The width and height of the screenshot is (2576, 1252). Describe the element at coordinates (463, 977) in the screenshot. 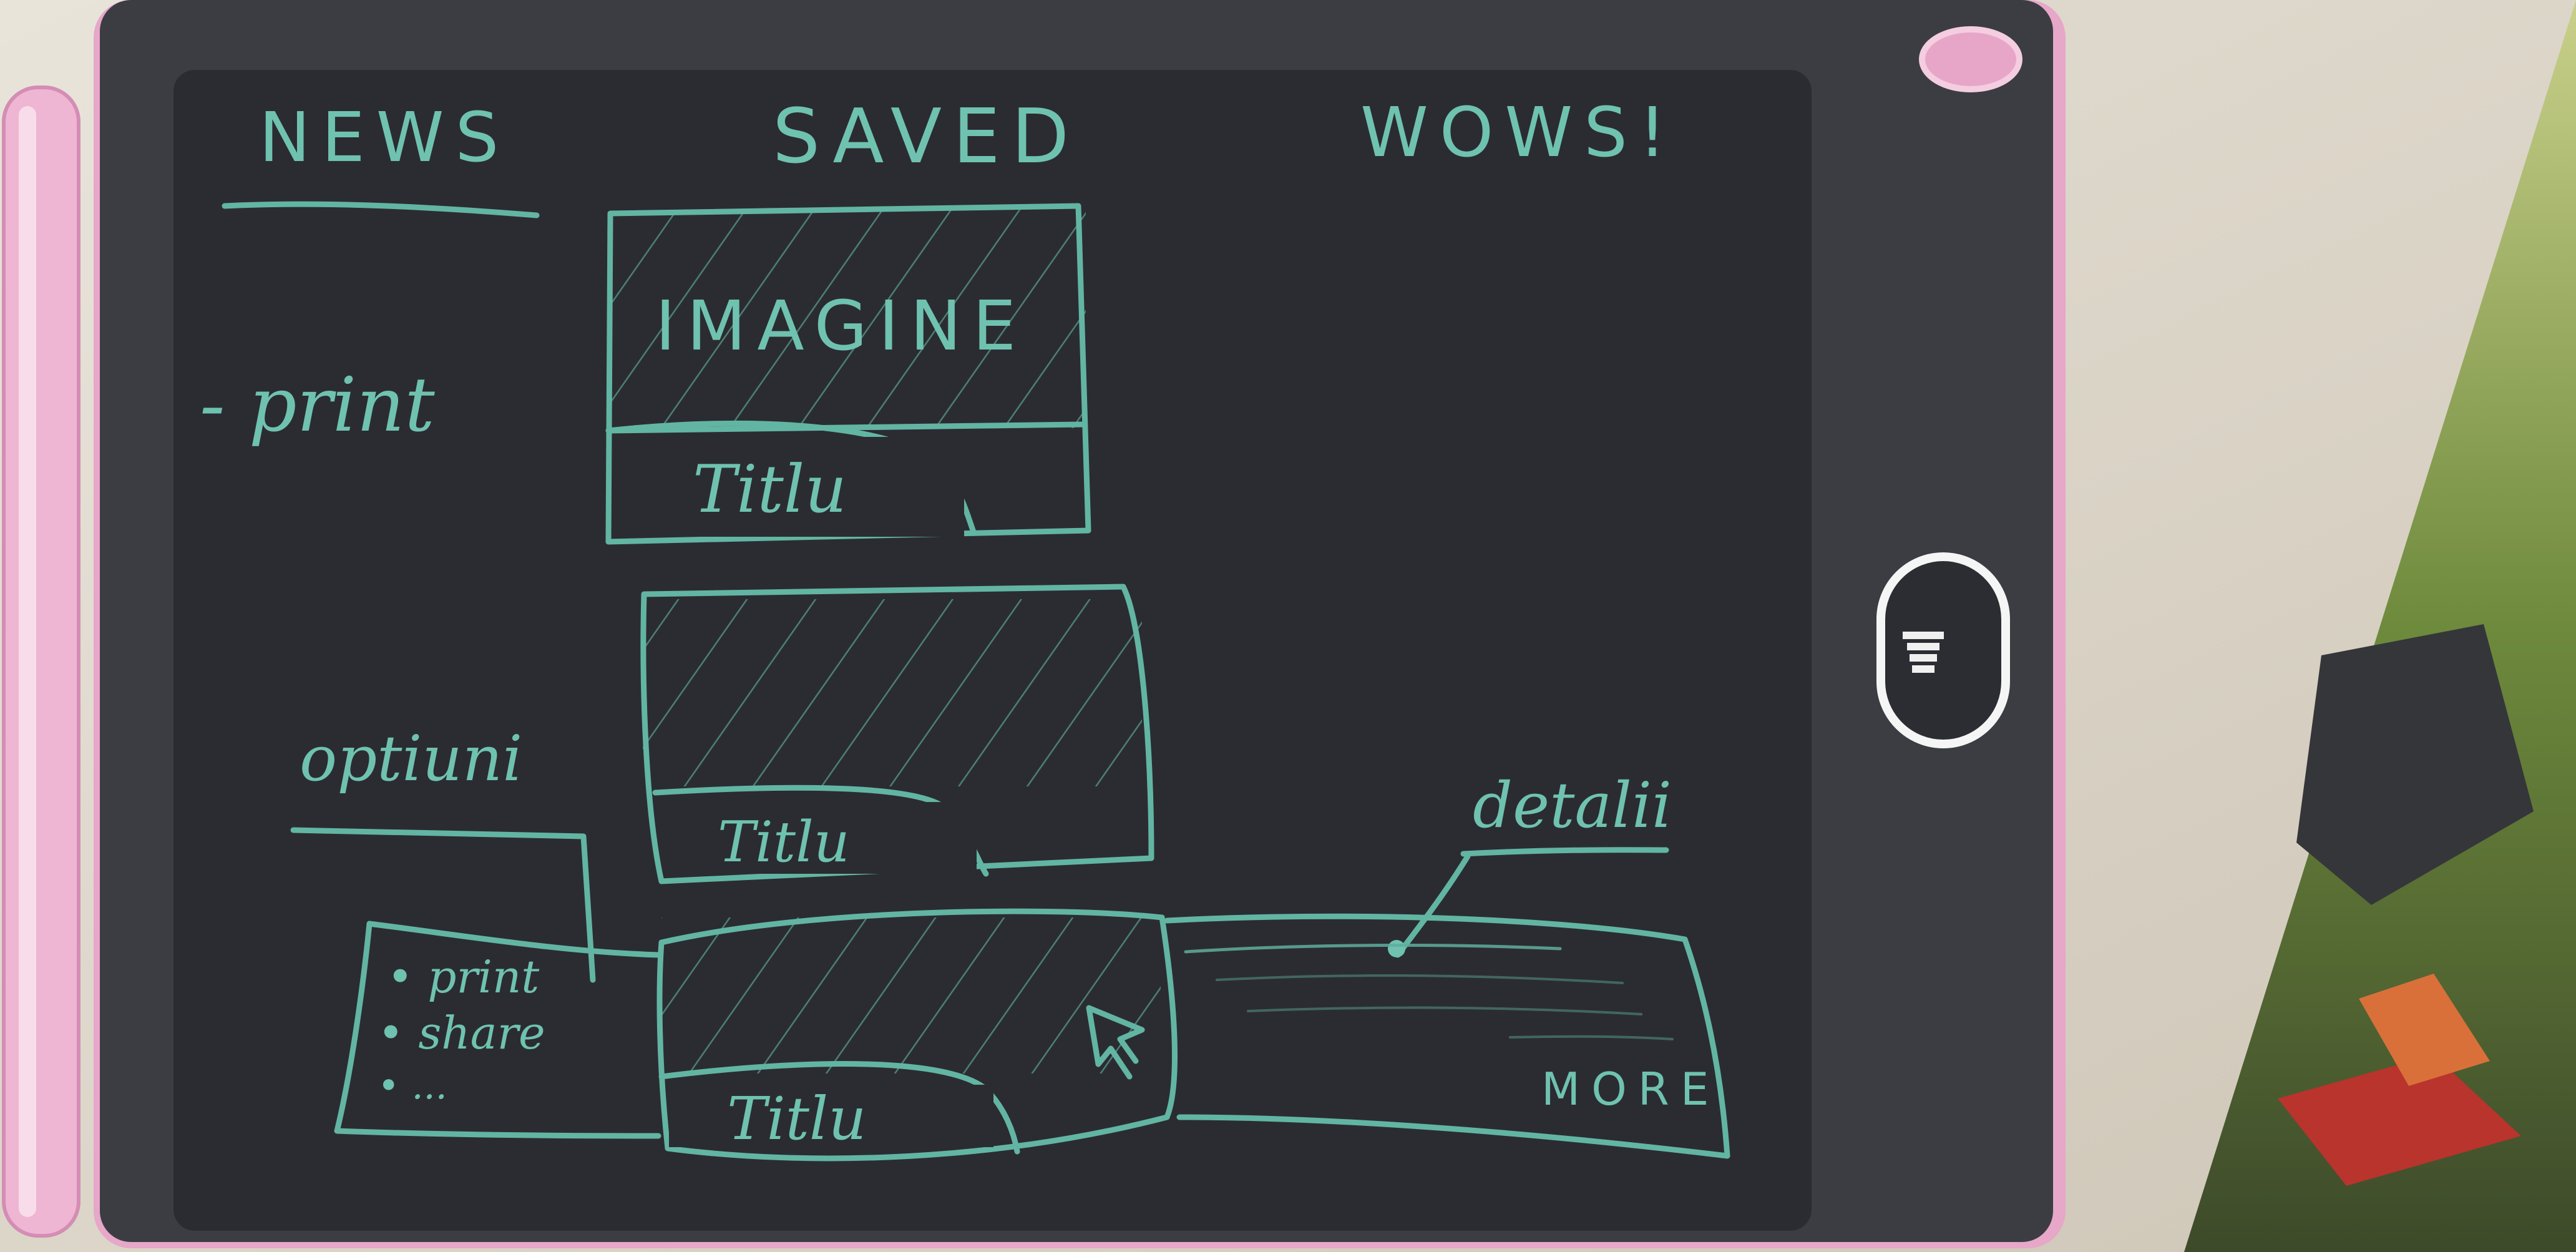

I see `option-item-print: • print` at that location.